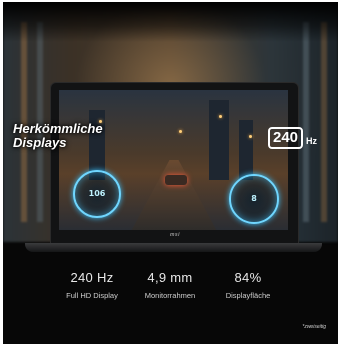  Describe the element at coordinates (170, 22) in the screenshot. I see `top-vignette` at that location.